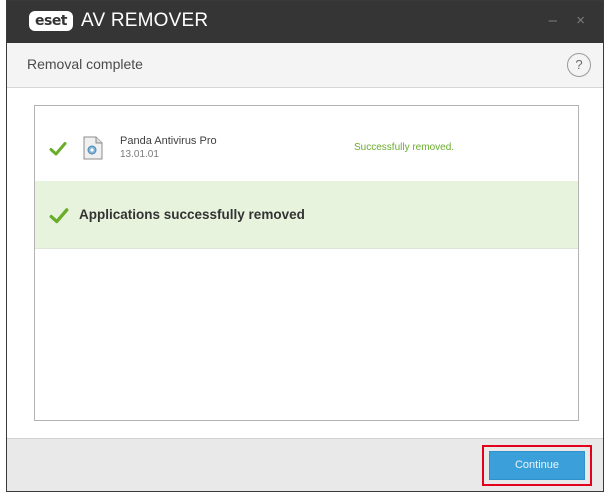 The image size is (610, 498). Describe the element at coordinates (93, 148) in the screenshot. I see `file-icon` at that location.